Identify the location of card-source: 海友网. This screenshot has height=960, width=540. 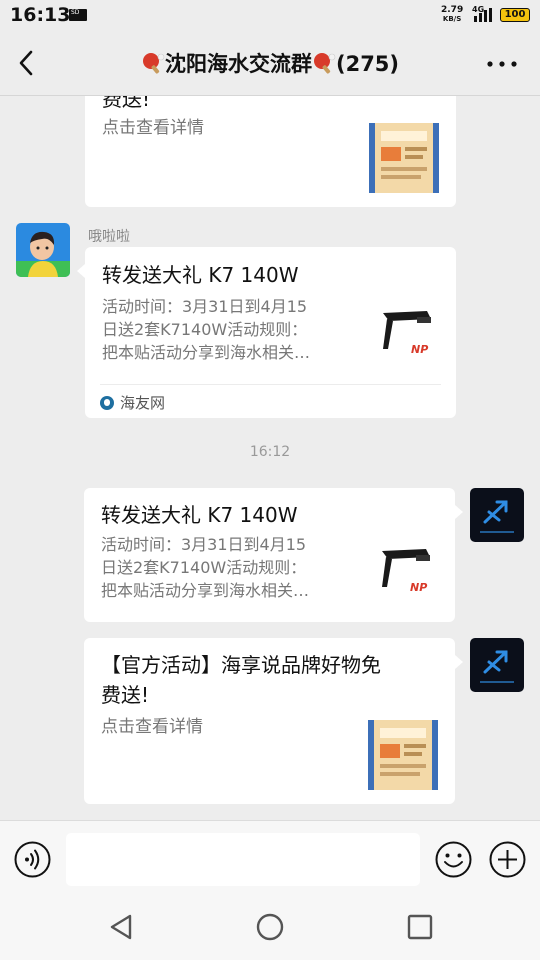
(132, 402).